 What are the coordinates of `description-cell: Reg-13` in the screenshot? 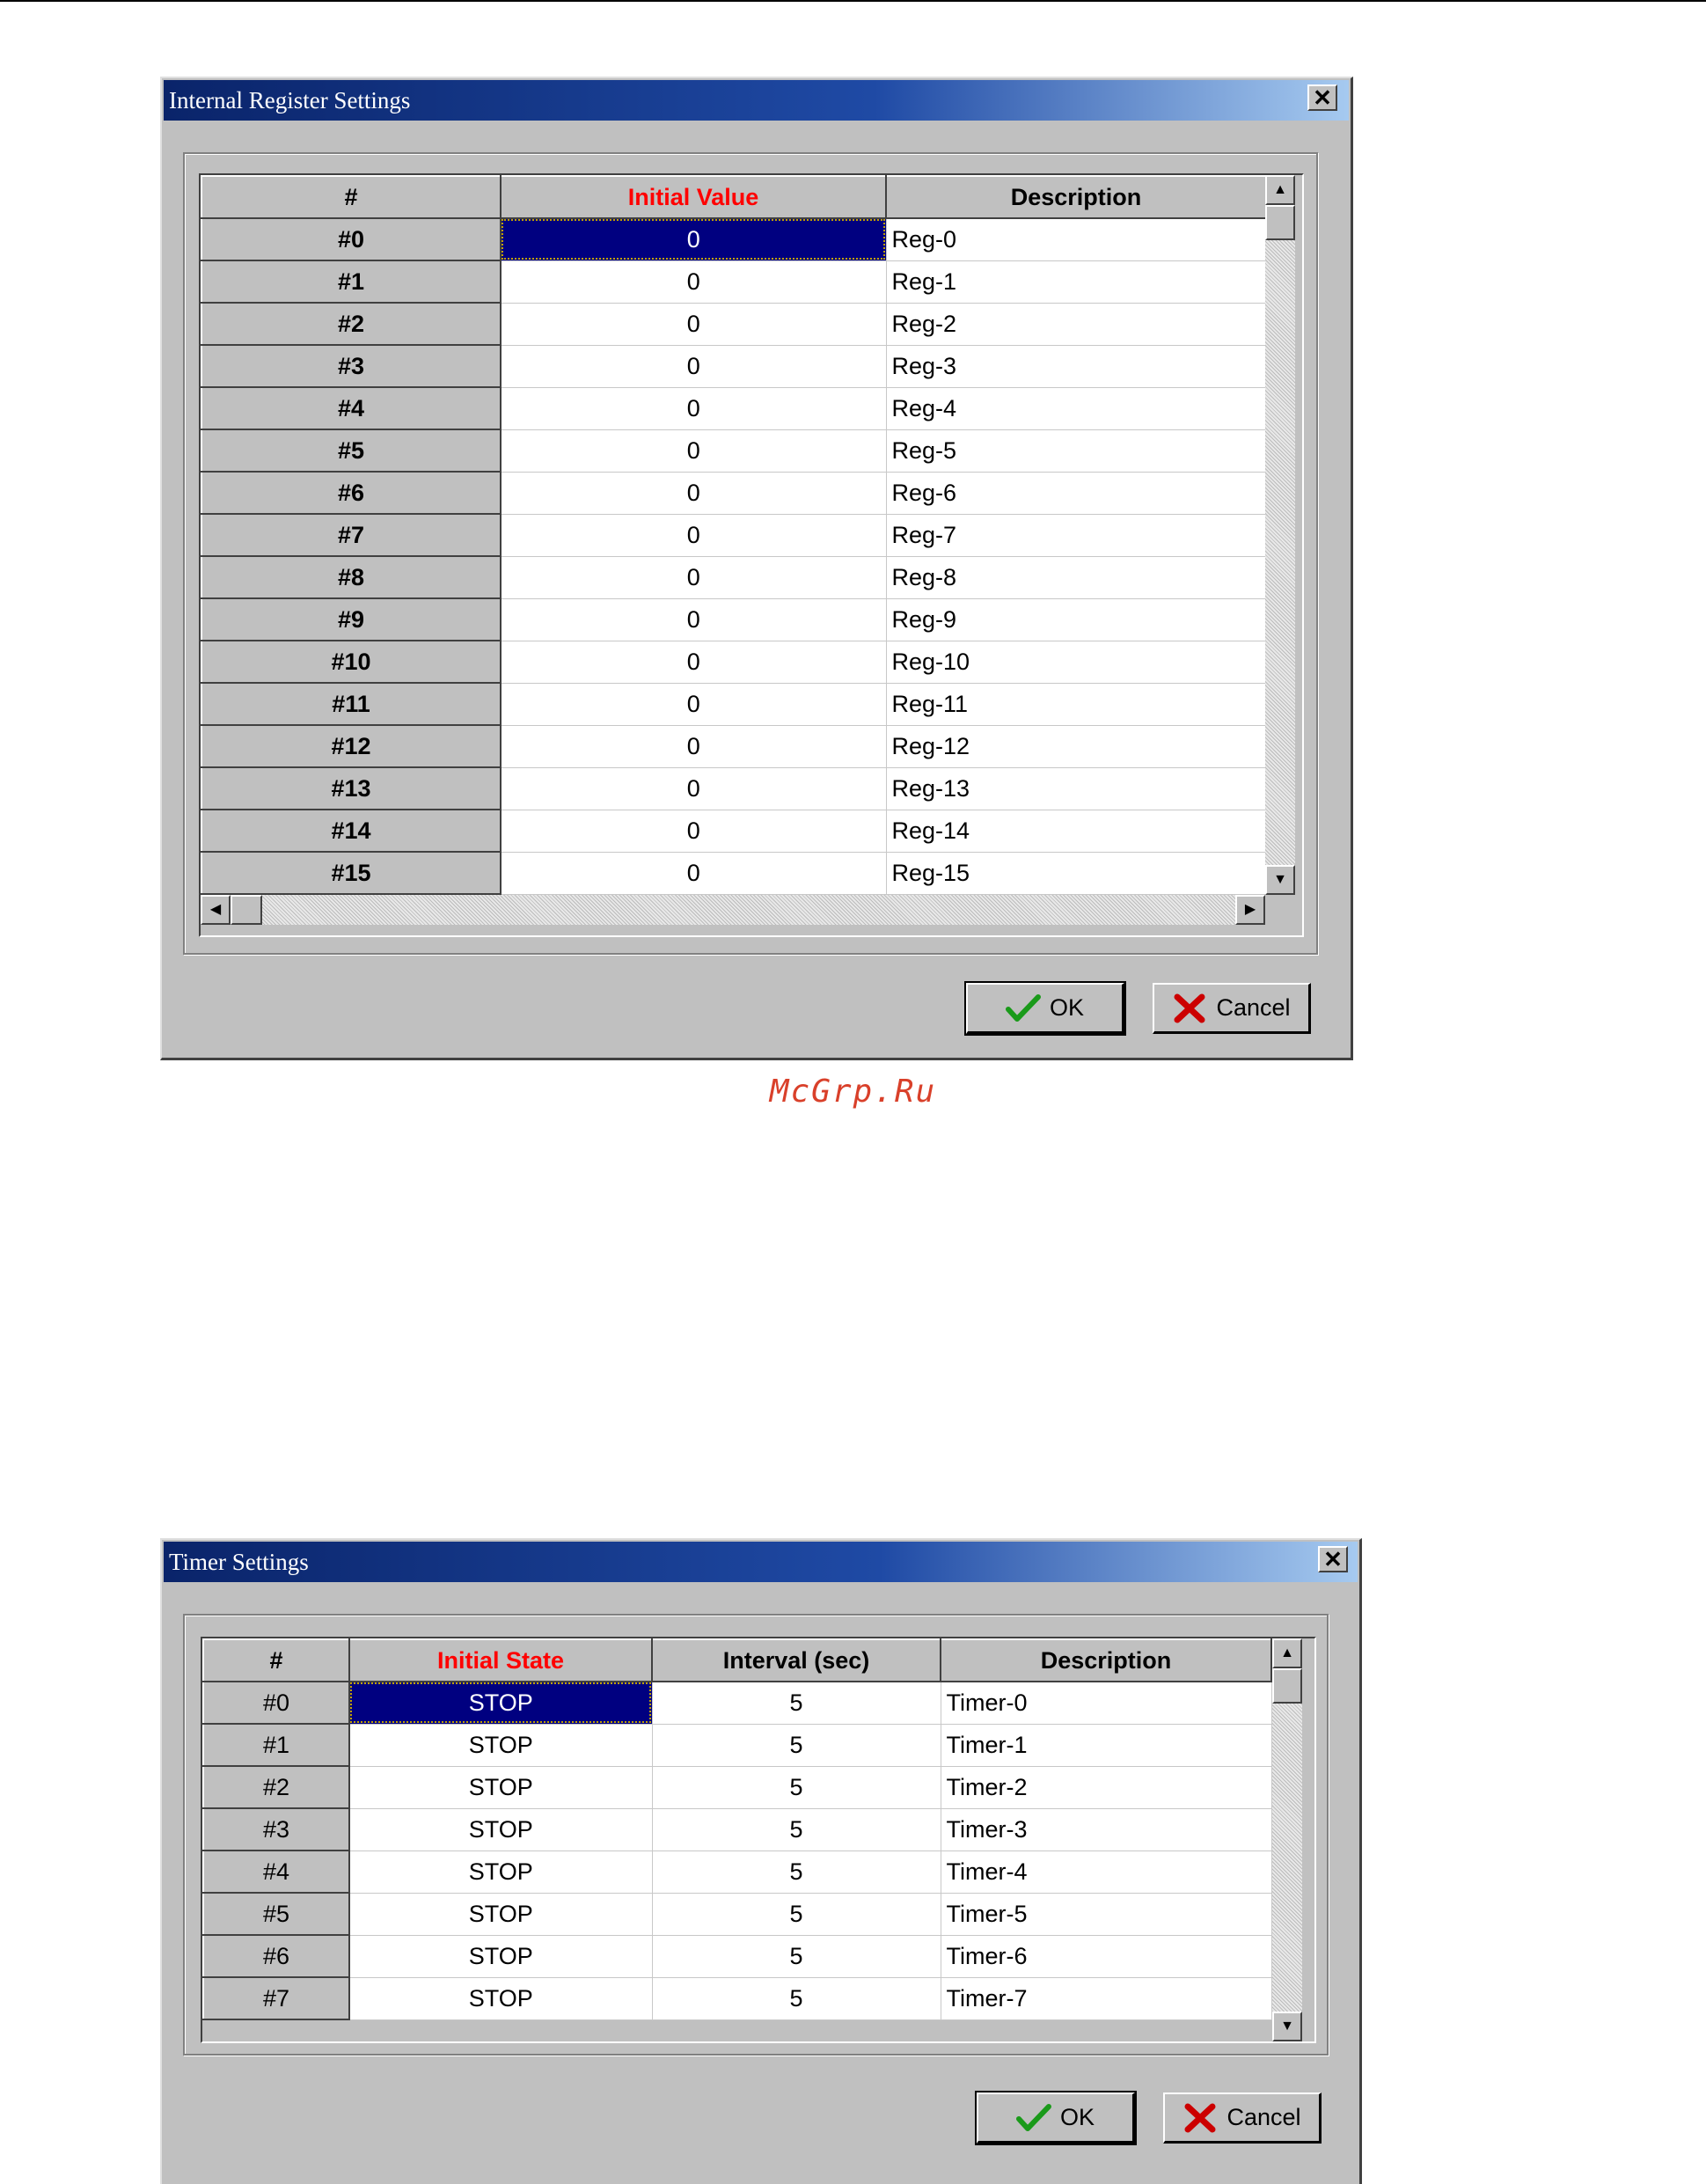 It's located at (1076, 788).